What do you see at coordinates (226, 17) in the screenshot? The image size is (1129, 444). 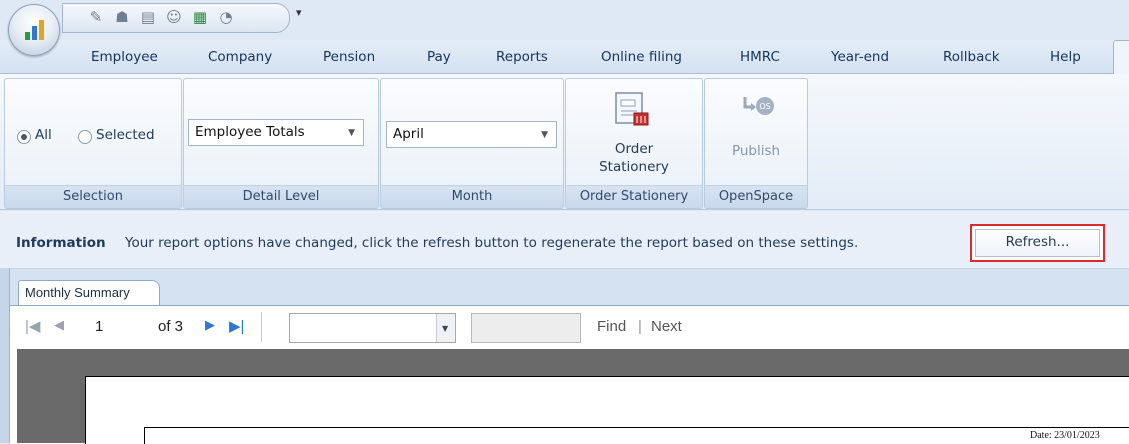 I see `clock-icon: ◔` at bounding box center [226, 17].